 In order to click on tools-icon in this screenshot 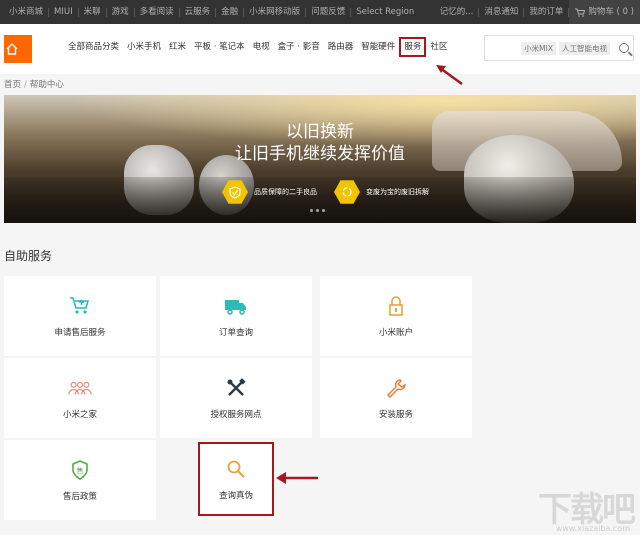, I will do `click(236, 388)`.